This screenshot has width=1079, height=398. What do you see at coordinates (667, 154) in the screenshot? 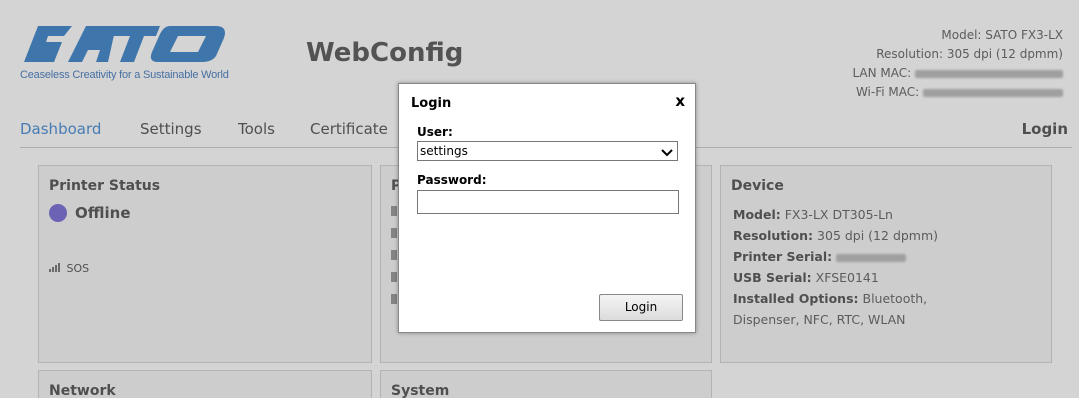
I see `chevron-down-icon` at bounding box center [667, 154].